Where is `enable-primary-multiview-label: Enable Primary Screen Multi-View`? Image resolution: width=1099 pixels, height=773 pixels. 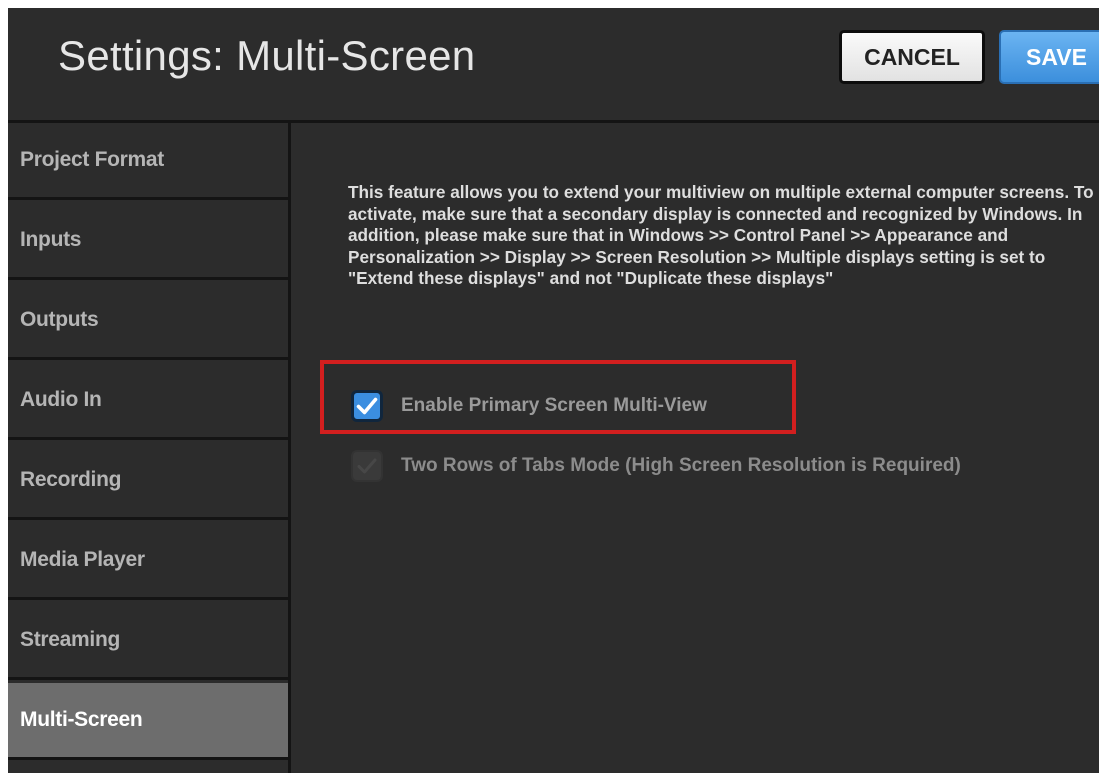 enable-primary-multiview-label: Enable Primary Screen Multi-View is located at coordinates (554, 405).